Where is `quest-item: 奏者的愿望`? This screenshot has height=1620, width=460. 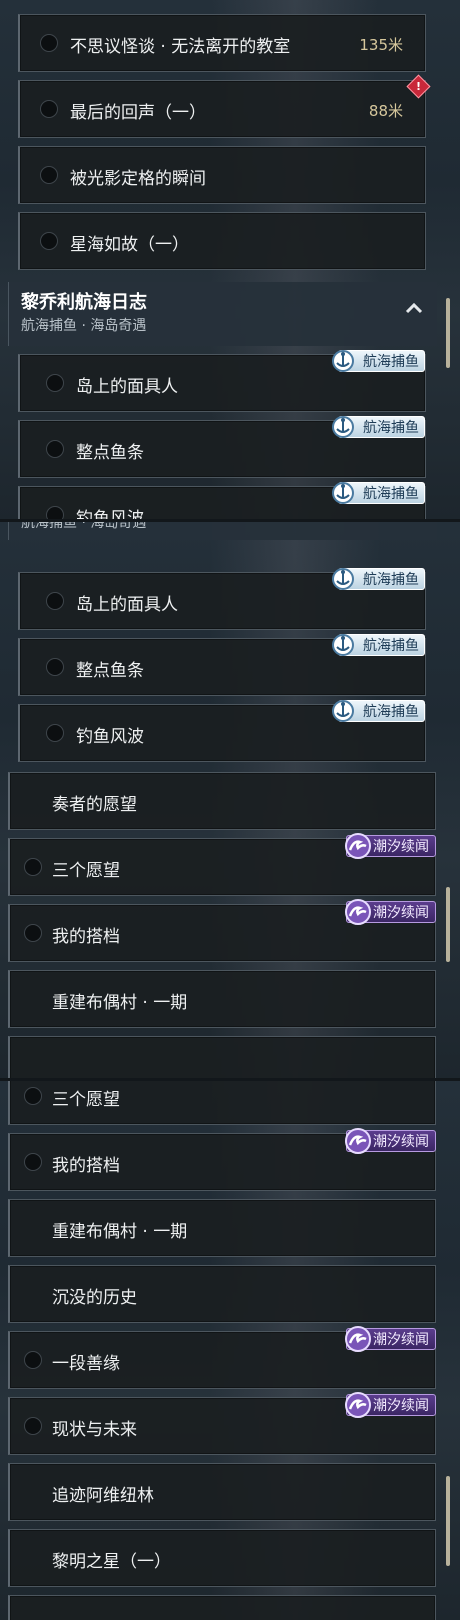 quest-item: 奏者的愿望 is located at coordinates (222, 801).